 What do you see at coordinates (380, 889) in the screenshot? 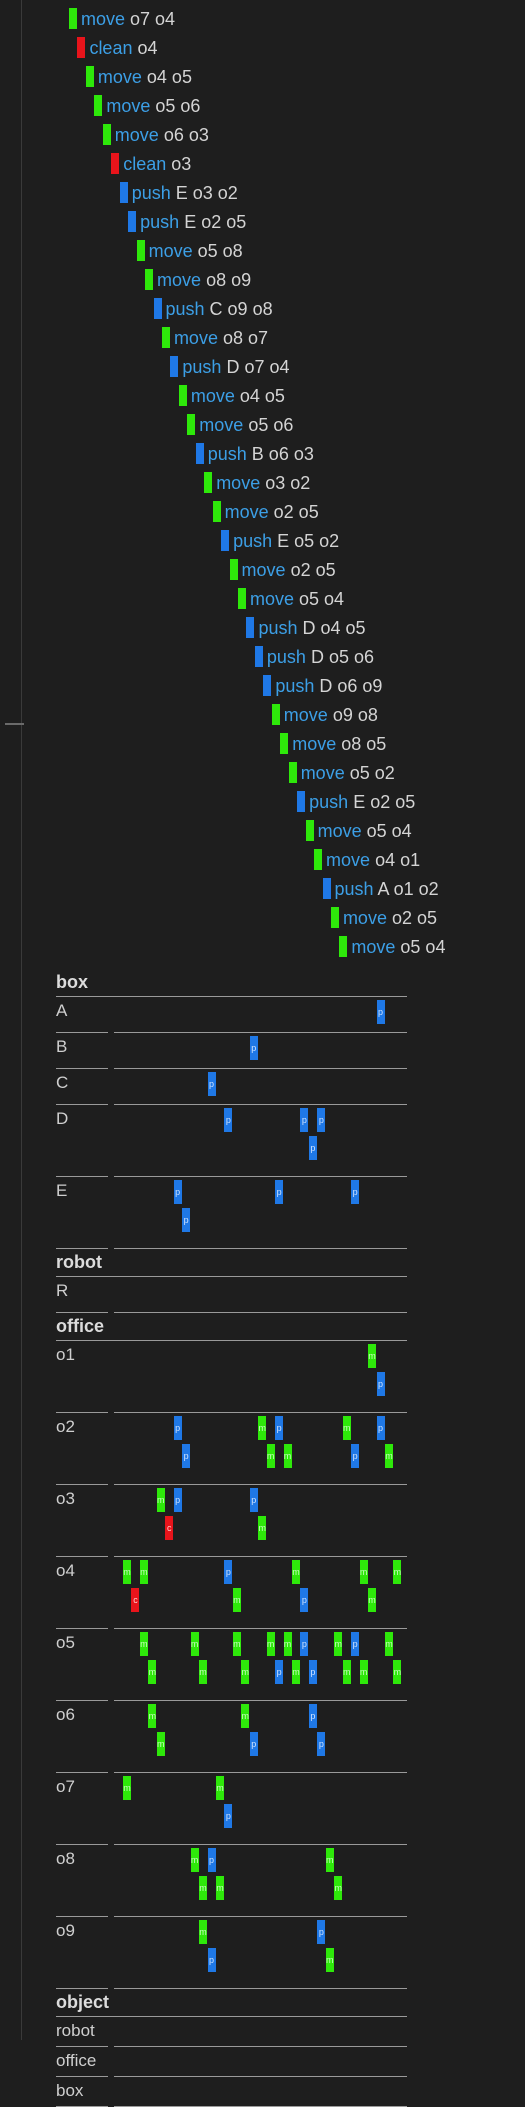
I see `plan-step: push A o1 o2` at bounding box center [380, 889].